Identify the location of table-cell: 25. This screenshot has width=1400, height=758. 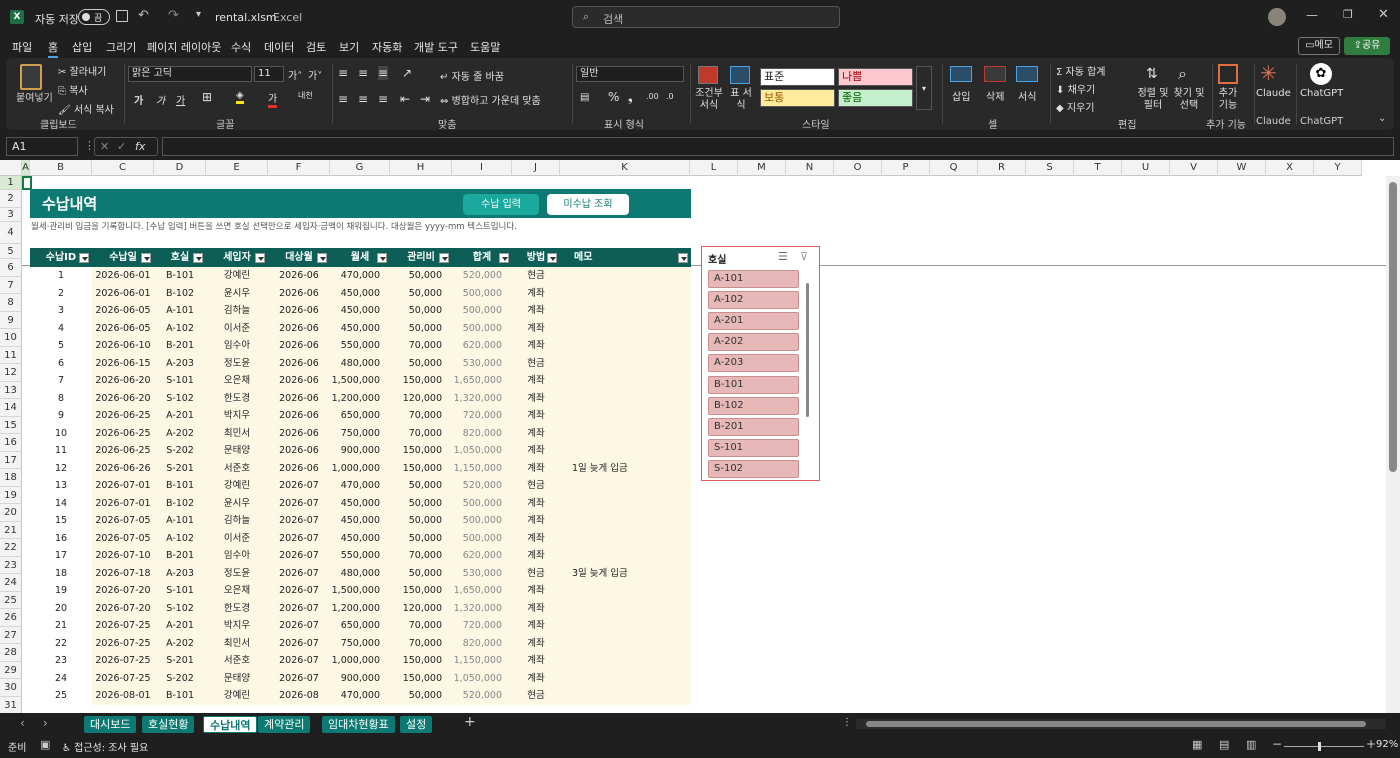
(61, 696).